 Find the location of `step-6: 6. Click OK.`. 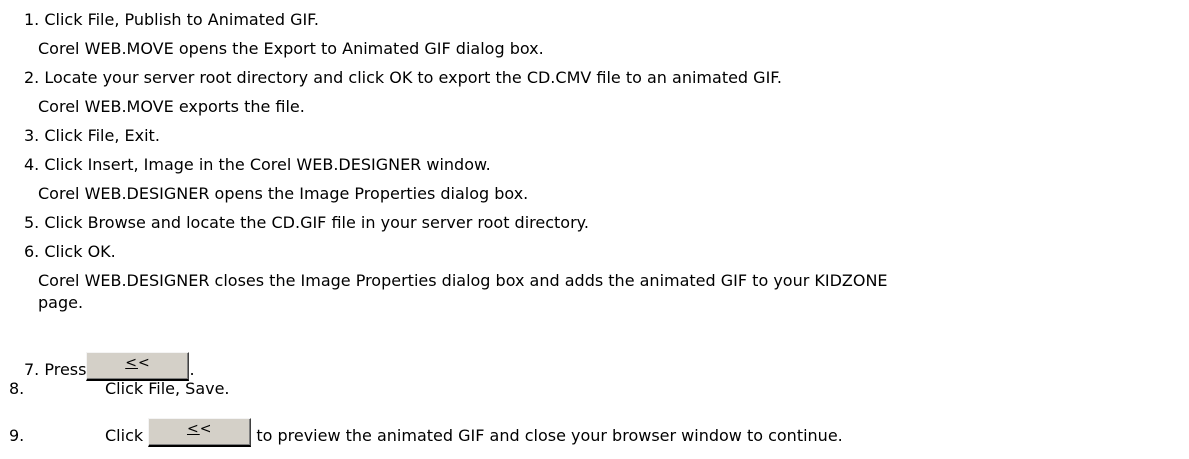

step-6: 6. Click OK. is located at coordinates (70, 251).